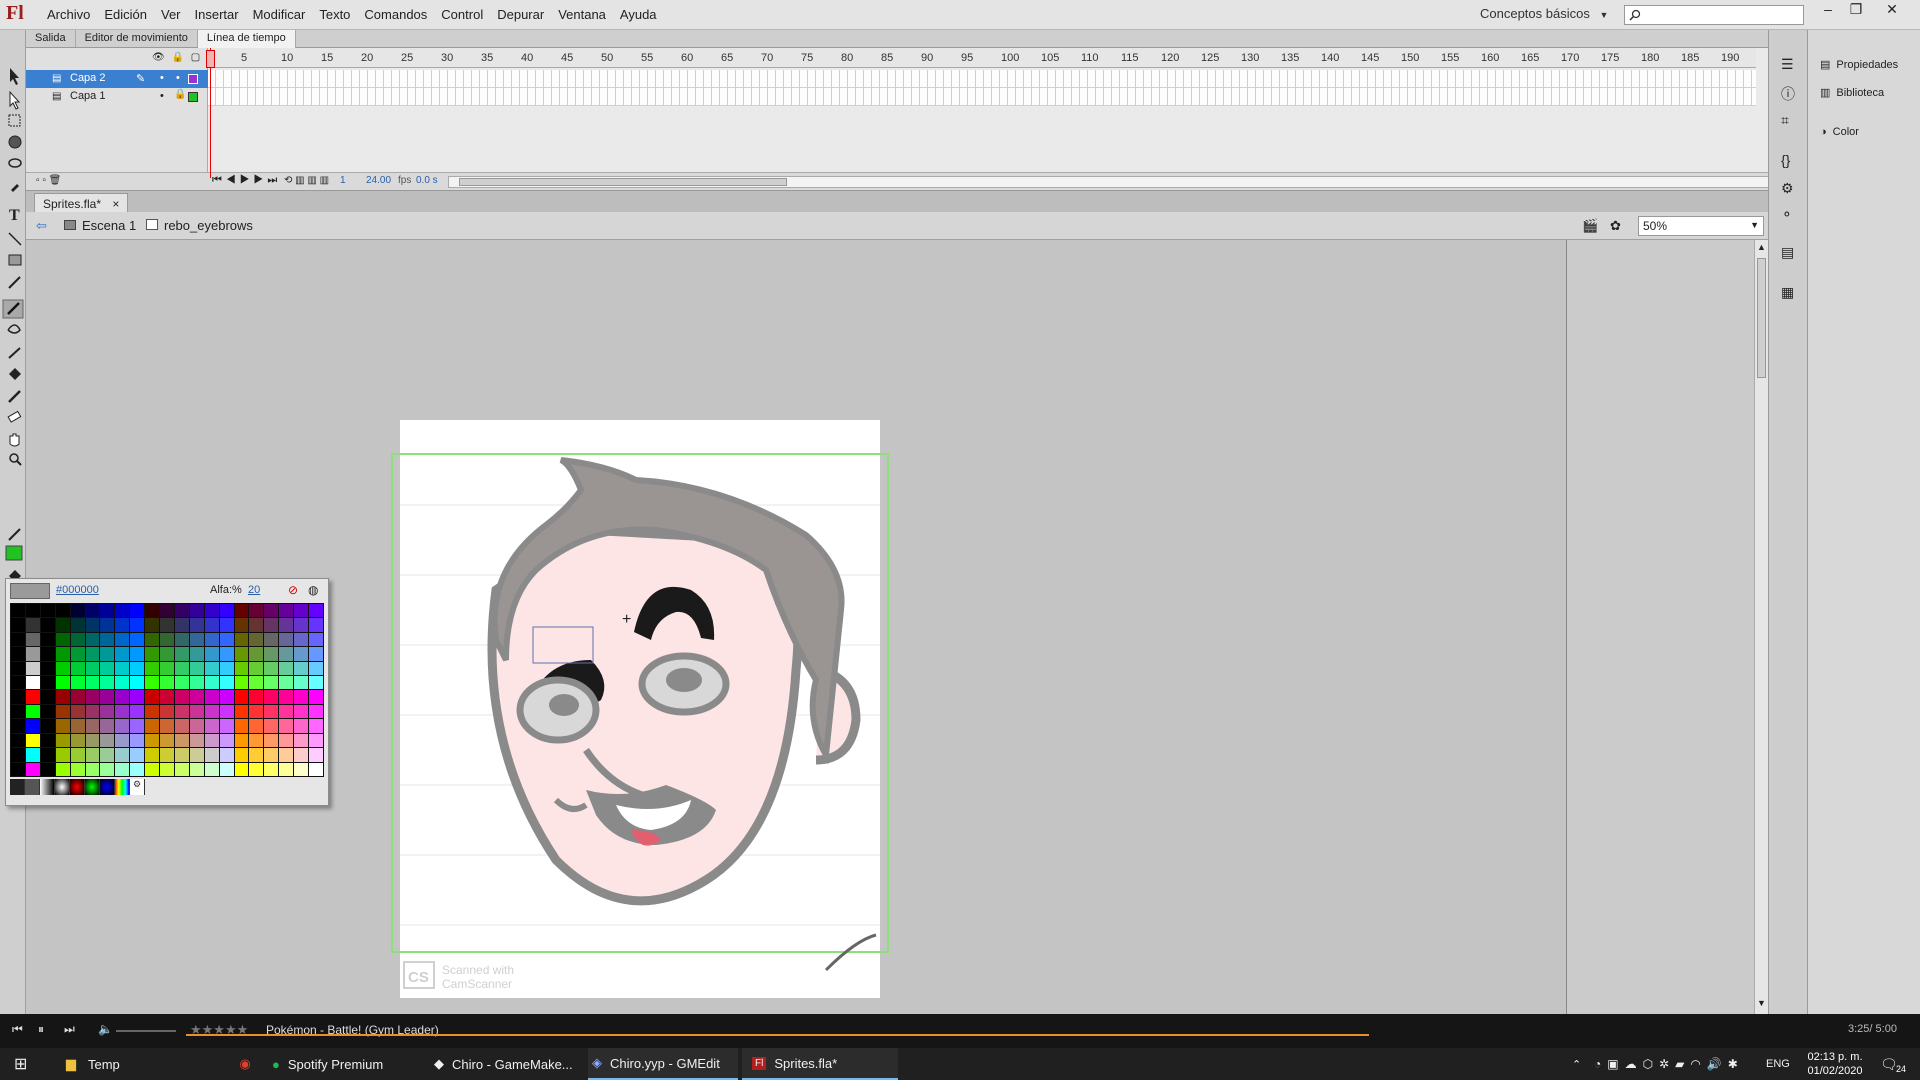  I want to click on lock-icon: 🔒, so click(180, 94).